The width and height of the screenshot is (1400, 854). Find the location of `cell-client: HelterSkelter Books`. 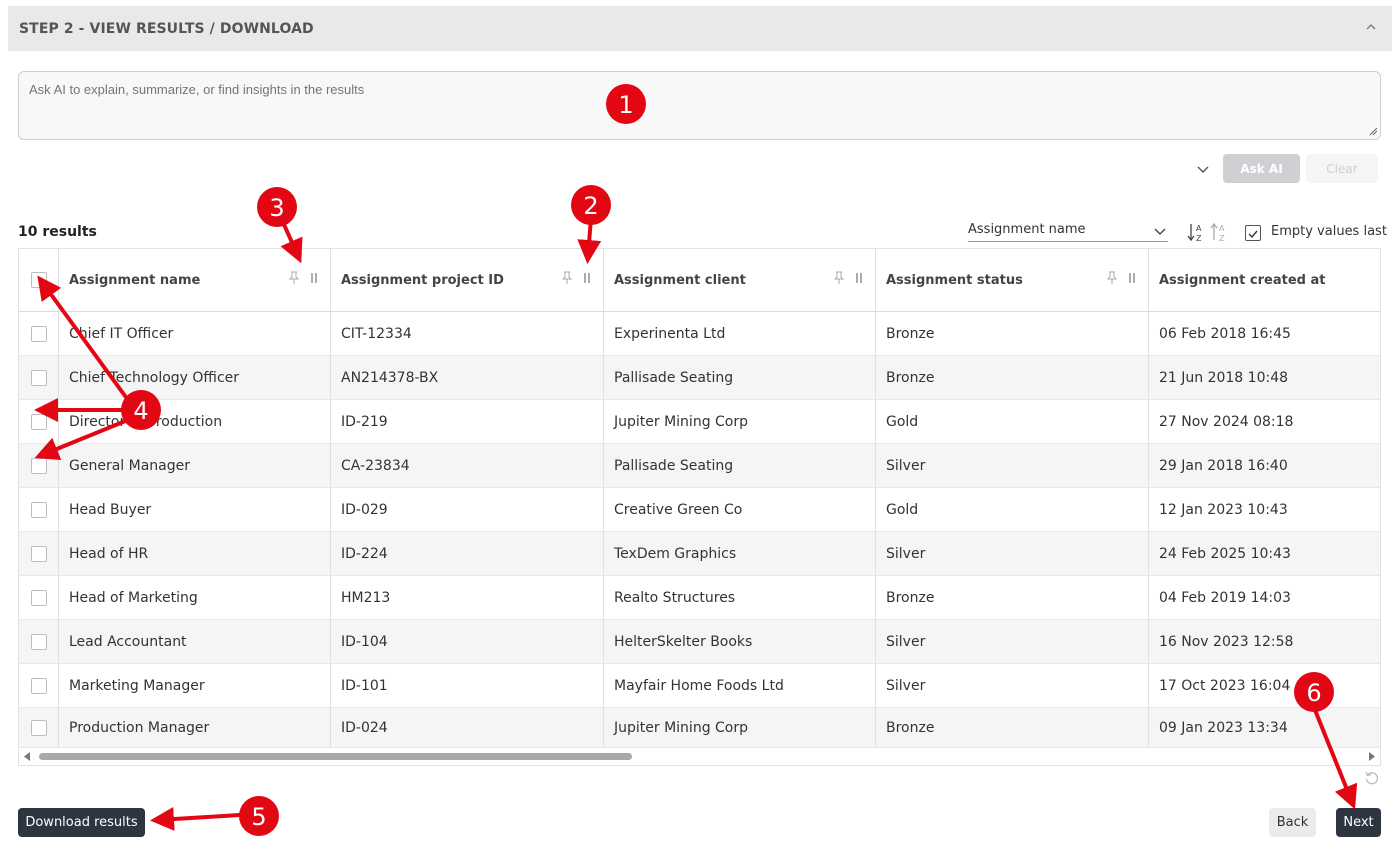

cell-client: HelterSkelter Books is located at coordinates (740, 641).